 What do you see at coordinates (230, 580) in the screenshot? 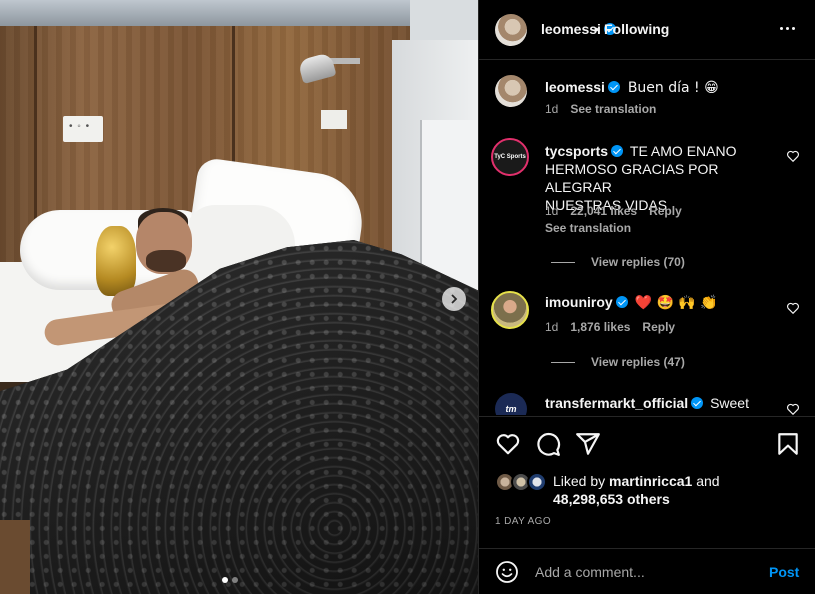
I see `carousel-indicator` at bounding box center [230, 580].